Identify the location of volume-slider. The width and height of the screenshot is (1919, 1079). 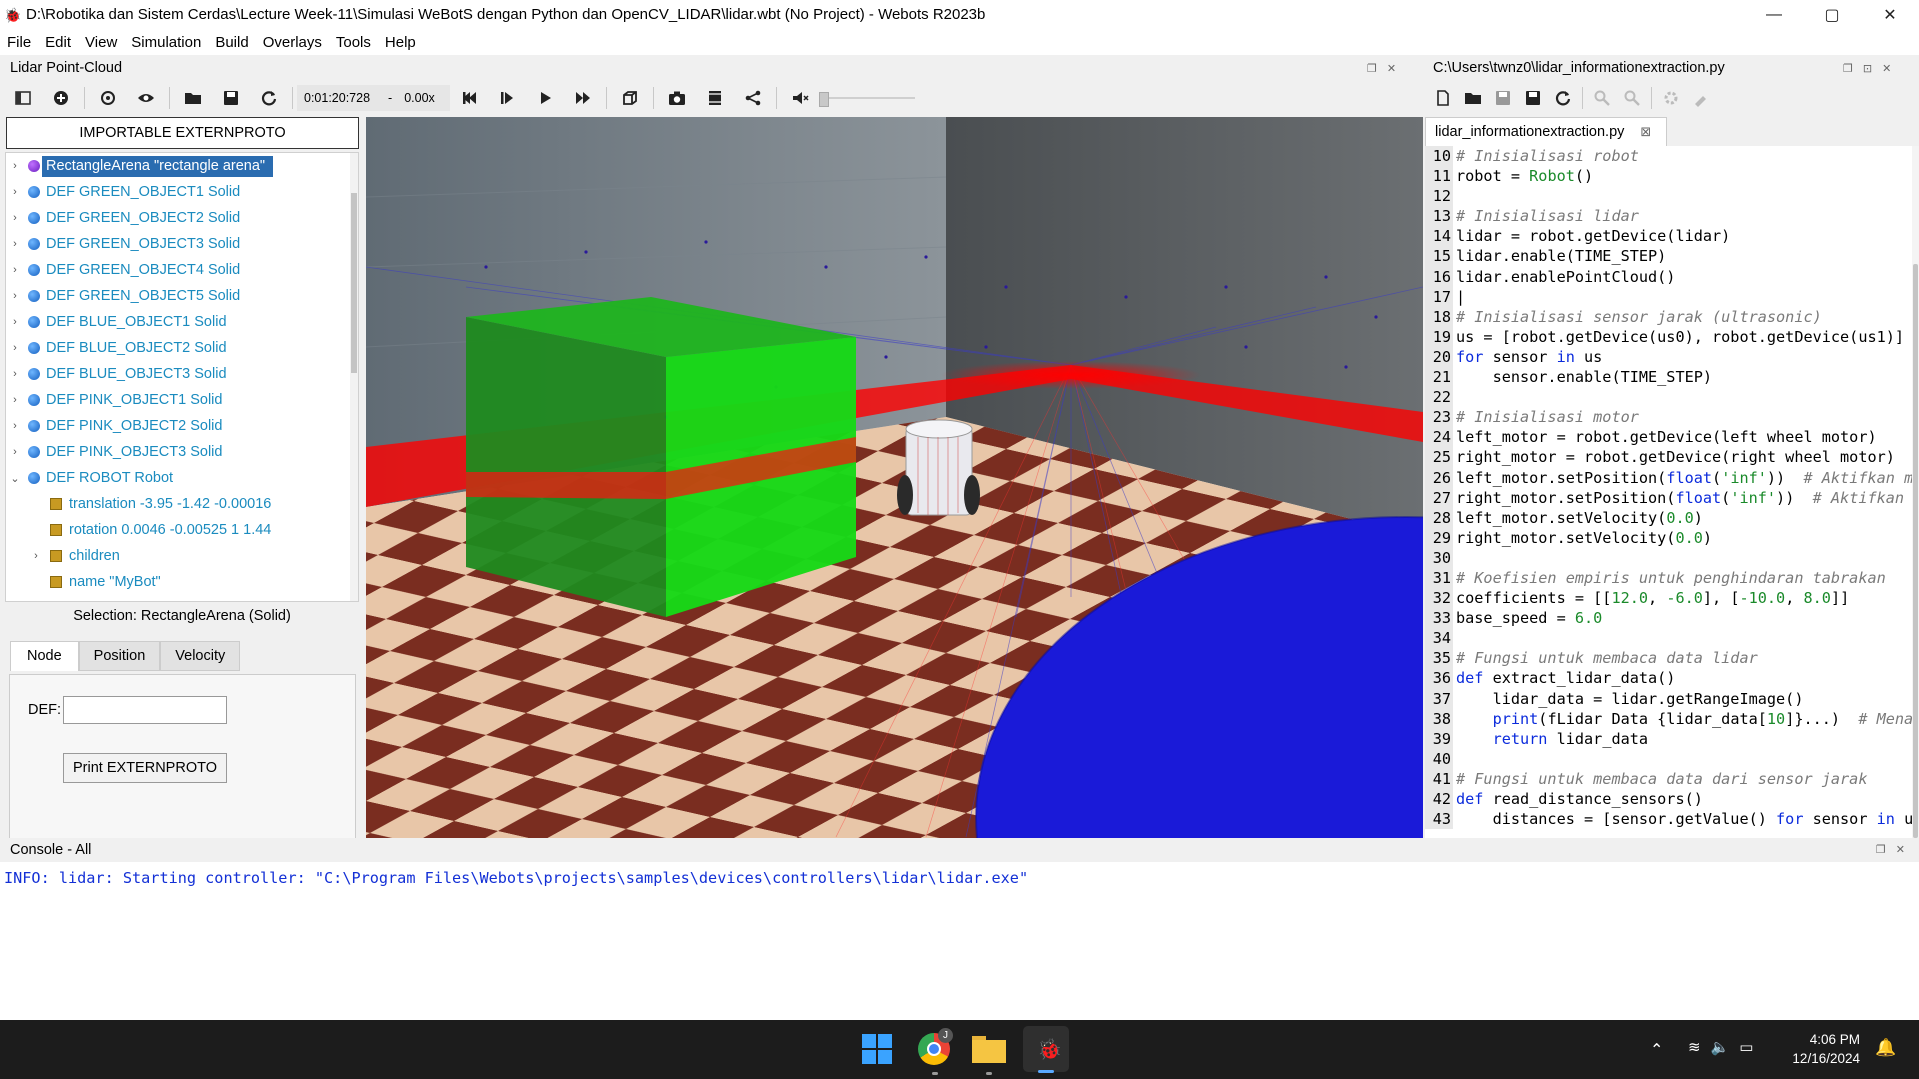
(869, 98).